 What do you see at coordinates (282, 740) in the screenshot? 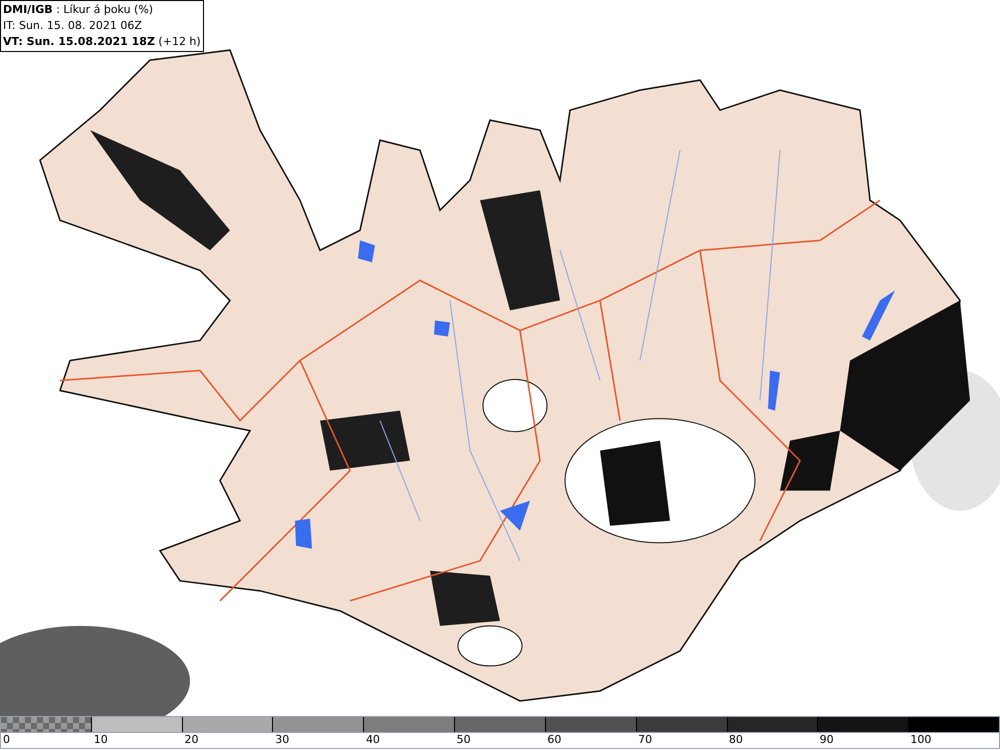
I see `legend-label: 30` at bounding box center [282, 740].